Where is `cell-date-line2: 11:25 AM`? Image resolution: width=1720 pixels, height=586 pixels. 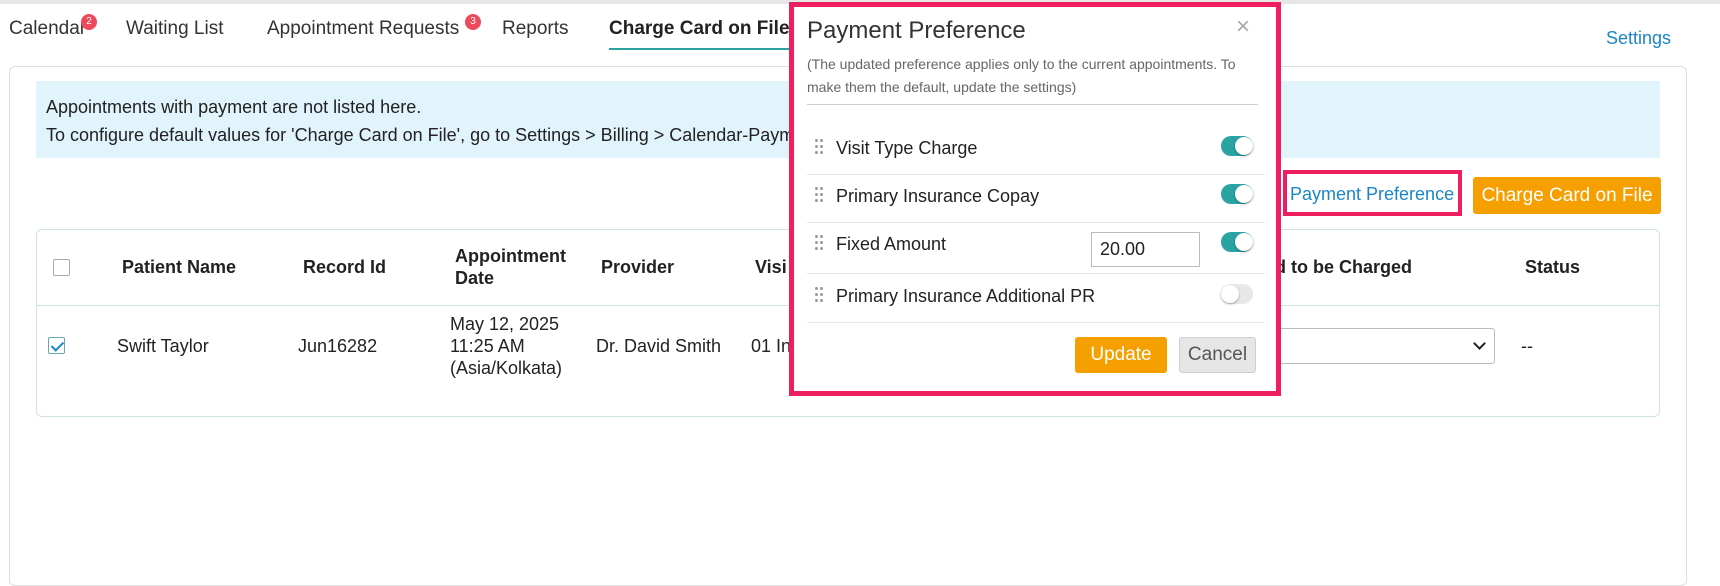 cell-date-line2: 11:25 AM is located at coordinates (487, 346).